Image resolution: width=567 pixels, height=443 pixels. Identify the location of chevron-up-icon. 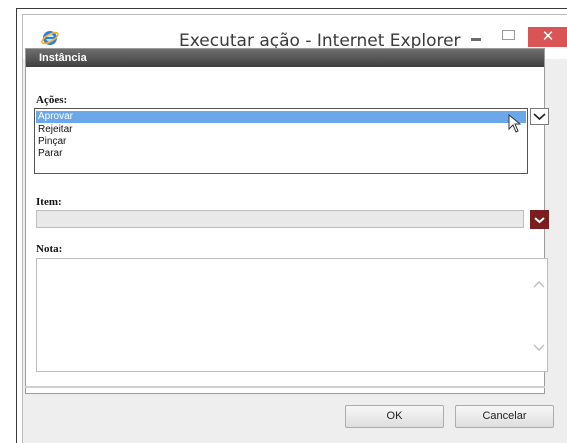
(539, 284).